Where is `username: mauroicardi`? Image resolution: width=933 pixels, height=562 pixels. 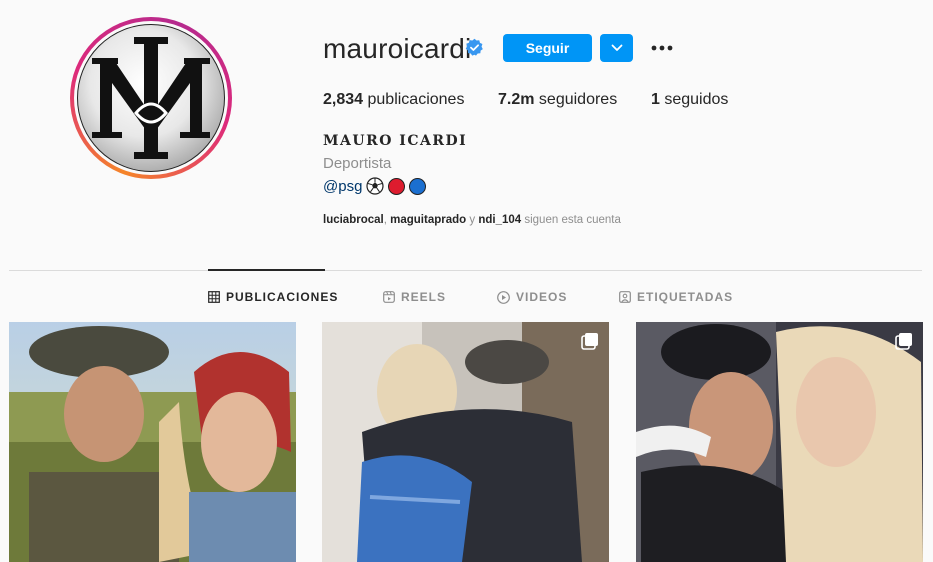
username: mauroicardi is located at coordinates (397, 48).